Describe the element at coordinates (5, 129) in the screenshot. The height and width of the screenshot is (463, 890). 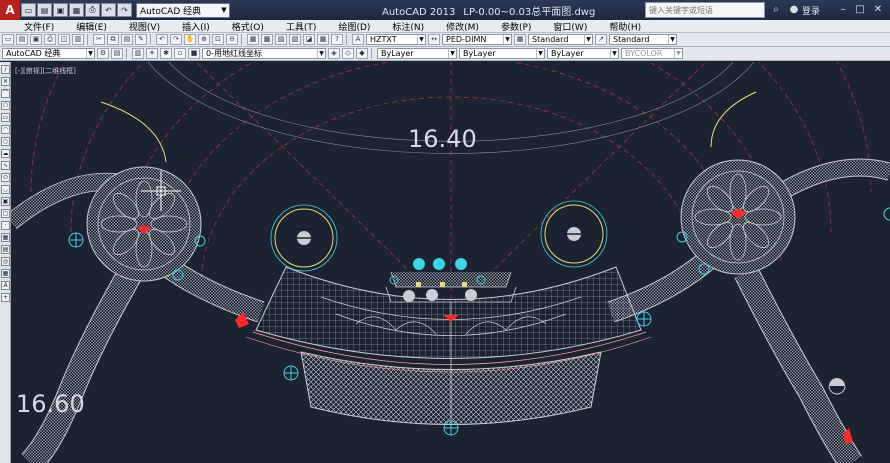
I see `arc-icon: ◠` at that location.